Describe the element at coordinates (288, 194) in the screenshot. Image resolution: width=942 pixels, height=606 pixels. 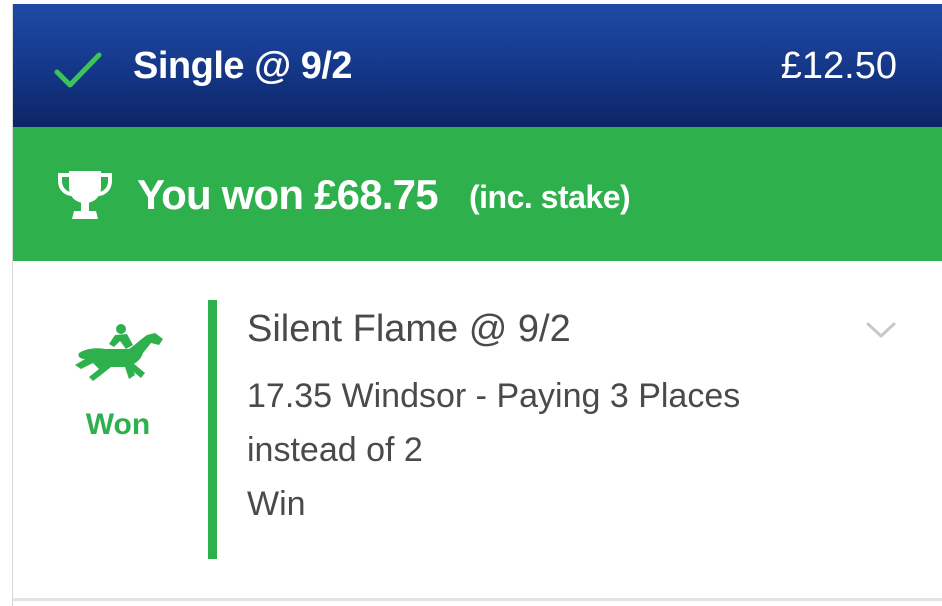
I see `win-amount-text: You won £68.75` at that location.